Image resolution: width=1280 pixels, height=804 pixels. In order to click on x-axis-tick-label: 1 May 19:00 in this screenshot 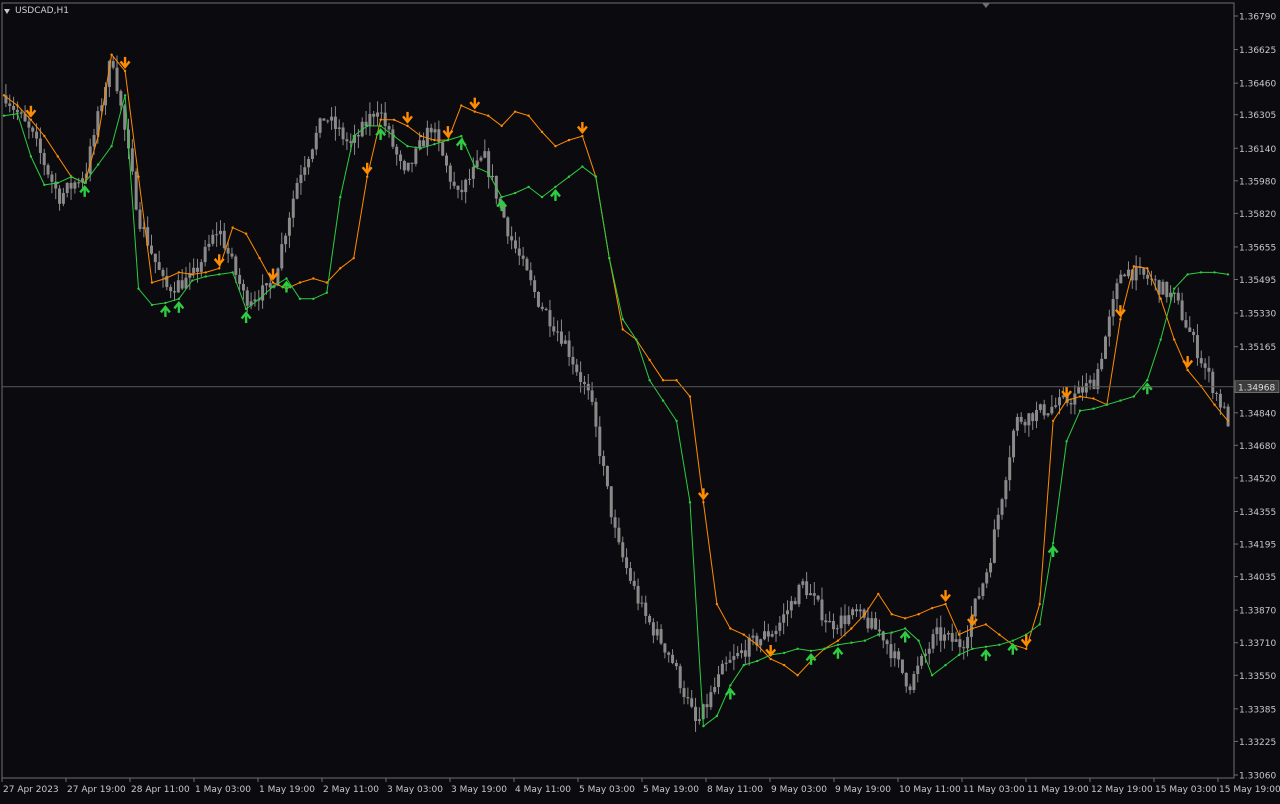, I will do `click(287, 790)`.